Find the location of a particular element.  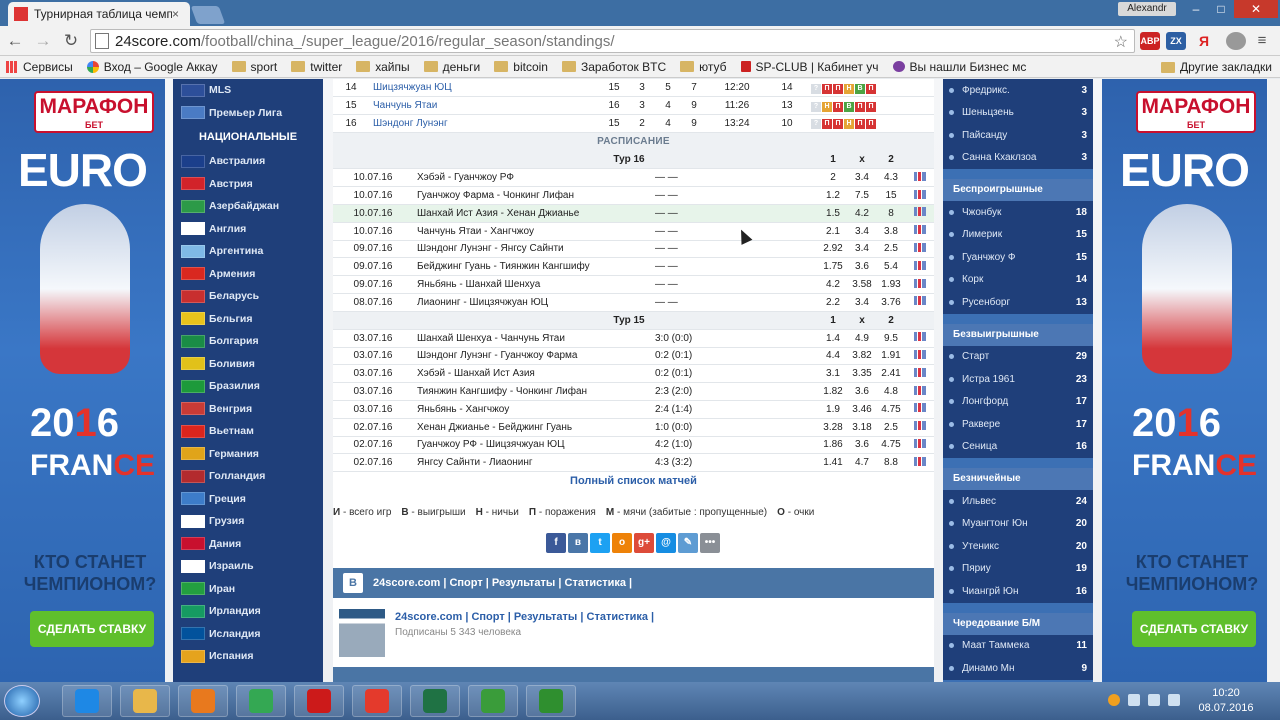

twitter-icon: t is located at coordinates (600, 543).